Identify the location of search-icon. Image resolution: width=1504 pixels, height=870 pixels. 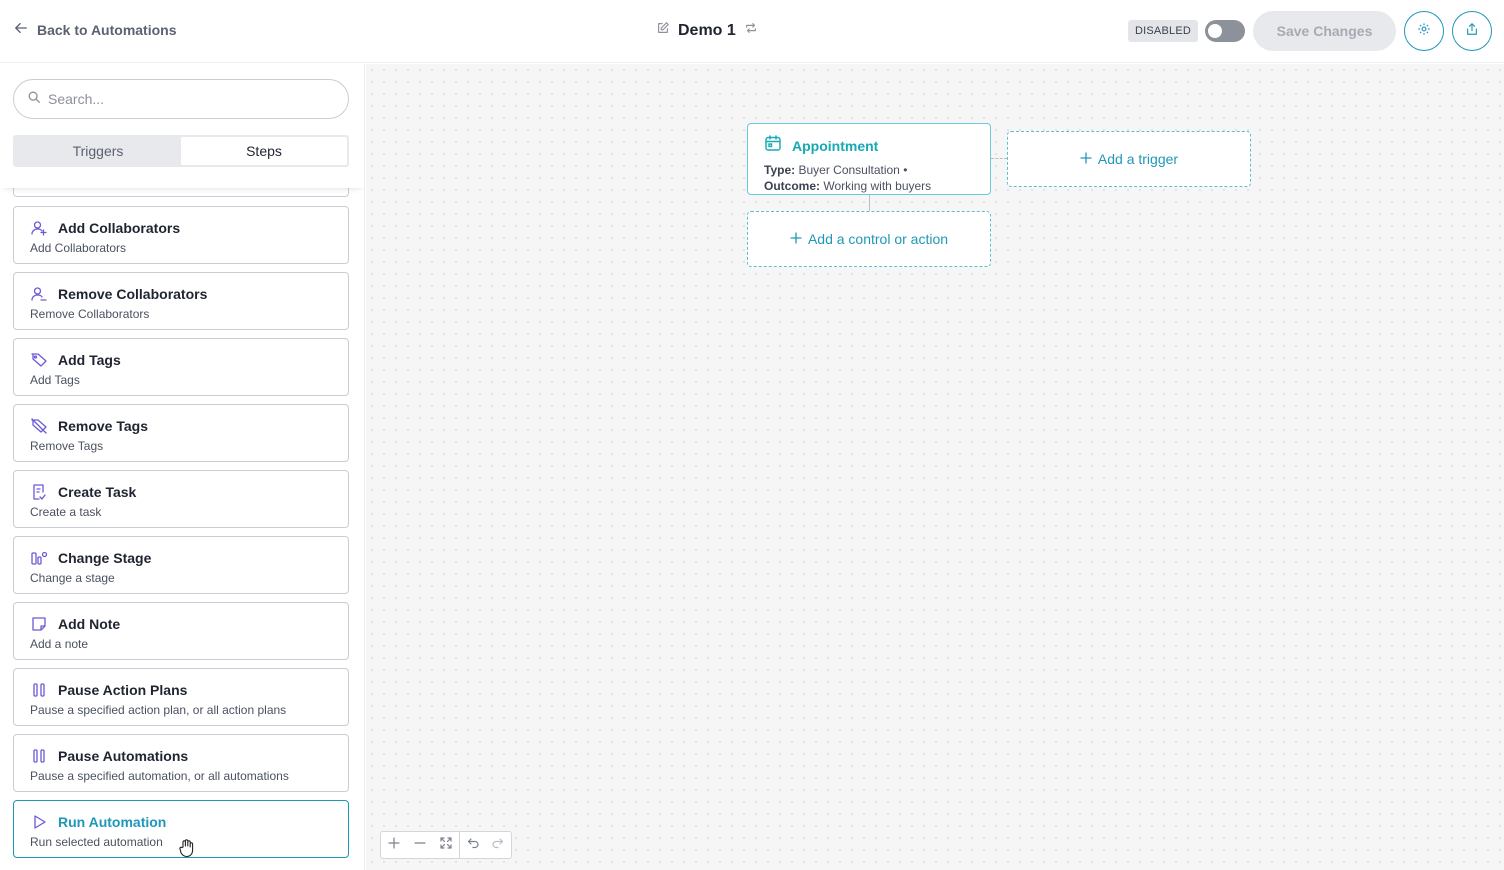
(34, 99).